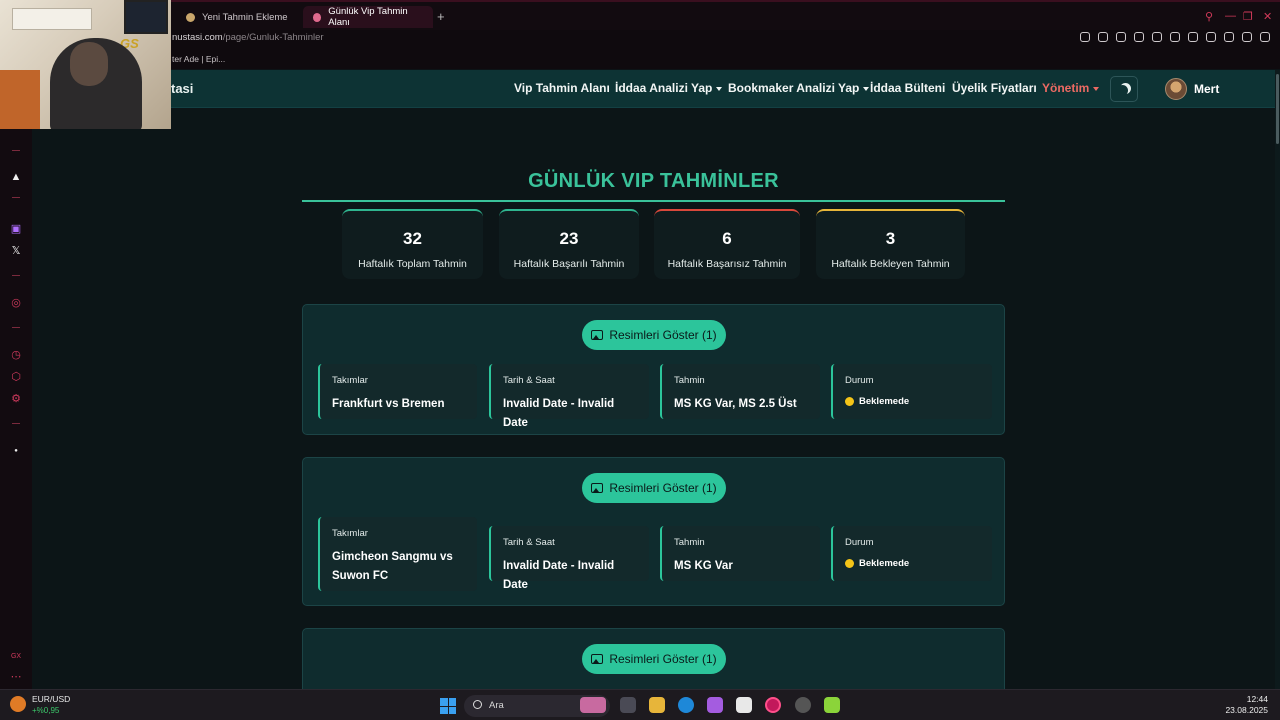  Describe the element at coordinates (16, 677) in the screenshot. I see `sidebar-more-icon: ⋯` at that location.